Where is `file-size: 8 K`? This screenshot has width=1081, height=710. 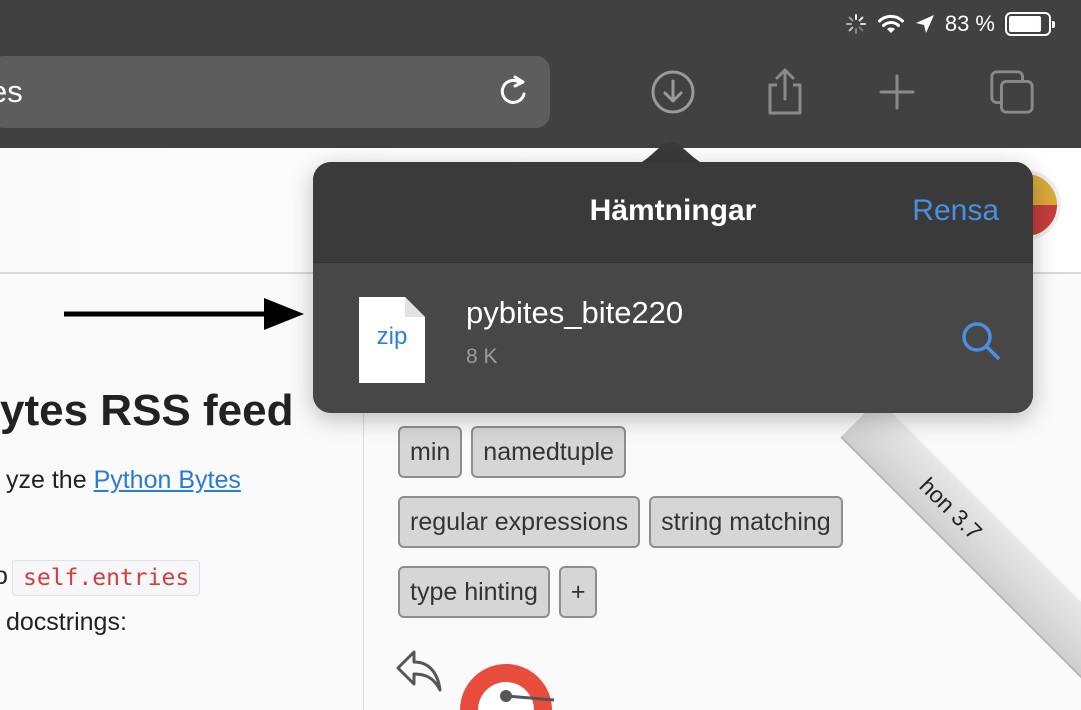
file-size: 8 K is located at coordinates (482, 356).